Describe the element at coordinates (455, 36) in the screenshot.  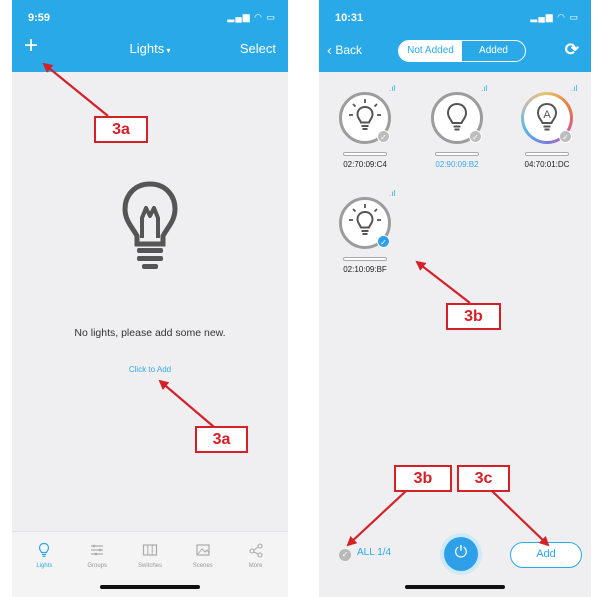
I see `nav-bar: 10:31 ▂▄▆ ◠ ▭ ‹ Back Not Added Added ⟳` at that location.